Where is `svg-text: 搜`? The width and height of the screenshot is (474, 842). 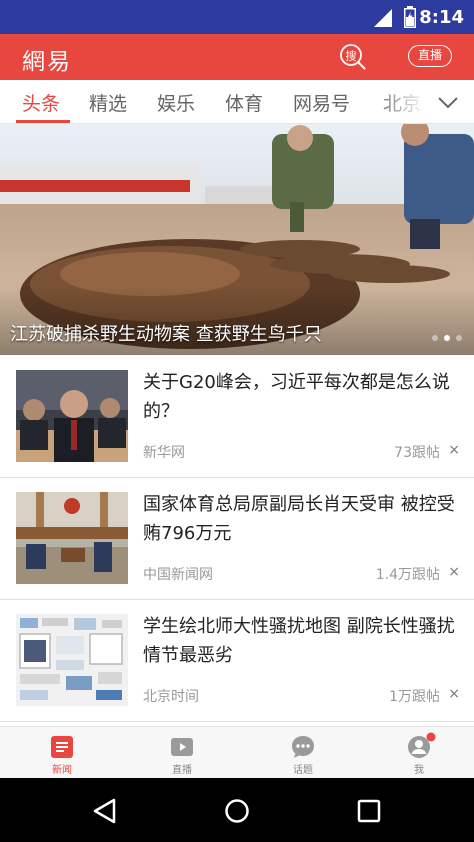 svg-text: 搜 is located at coordinates (351, 56).